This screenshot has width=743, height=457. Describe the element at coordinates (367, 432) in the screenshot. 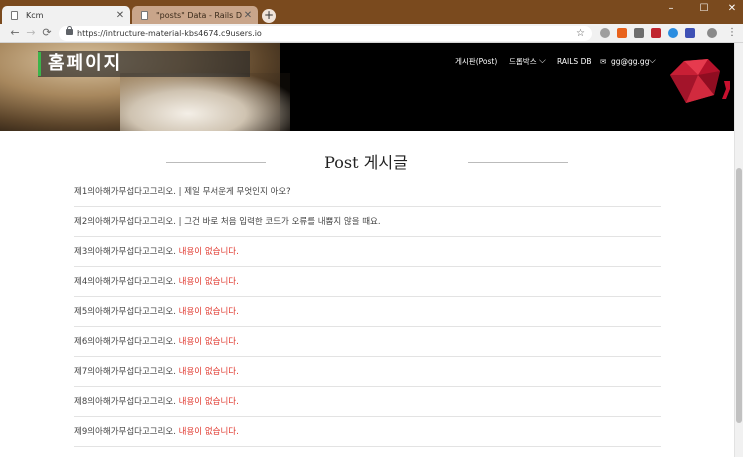

I see `post-row: 제9의아해가무섭다고그리오. 내용이 없습니다.` at that location.